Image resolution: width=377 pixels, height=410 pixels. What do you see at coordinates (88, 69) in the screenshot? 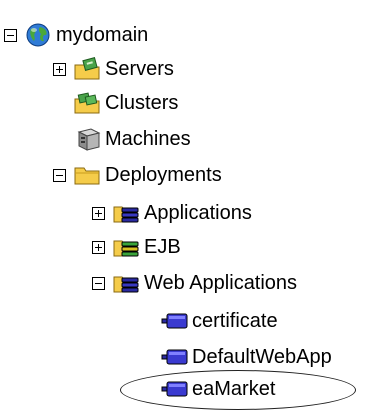
I see `servers-icon` at bounding box center [88, 69].